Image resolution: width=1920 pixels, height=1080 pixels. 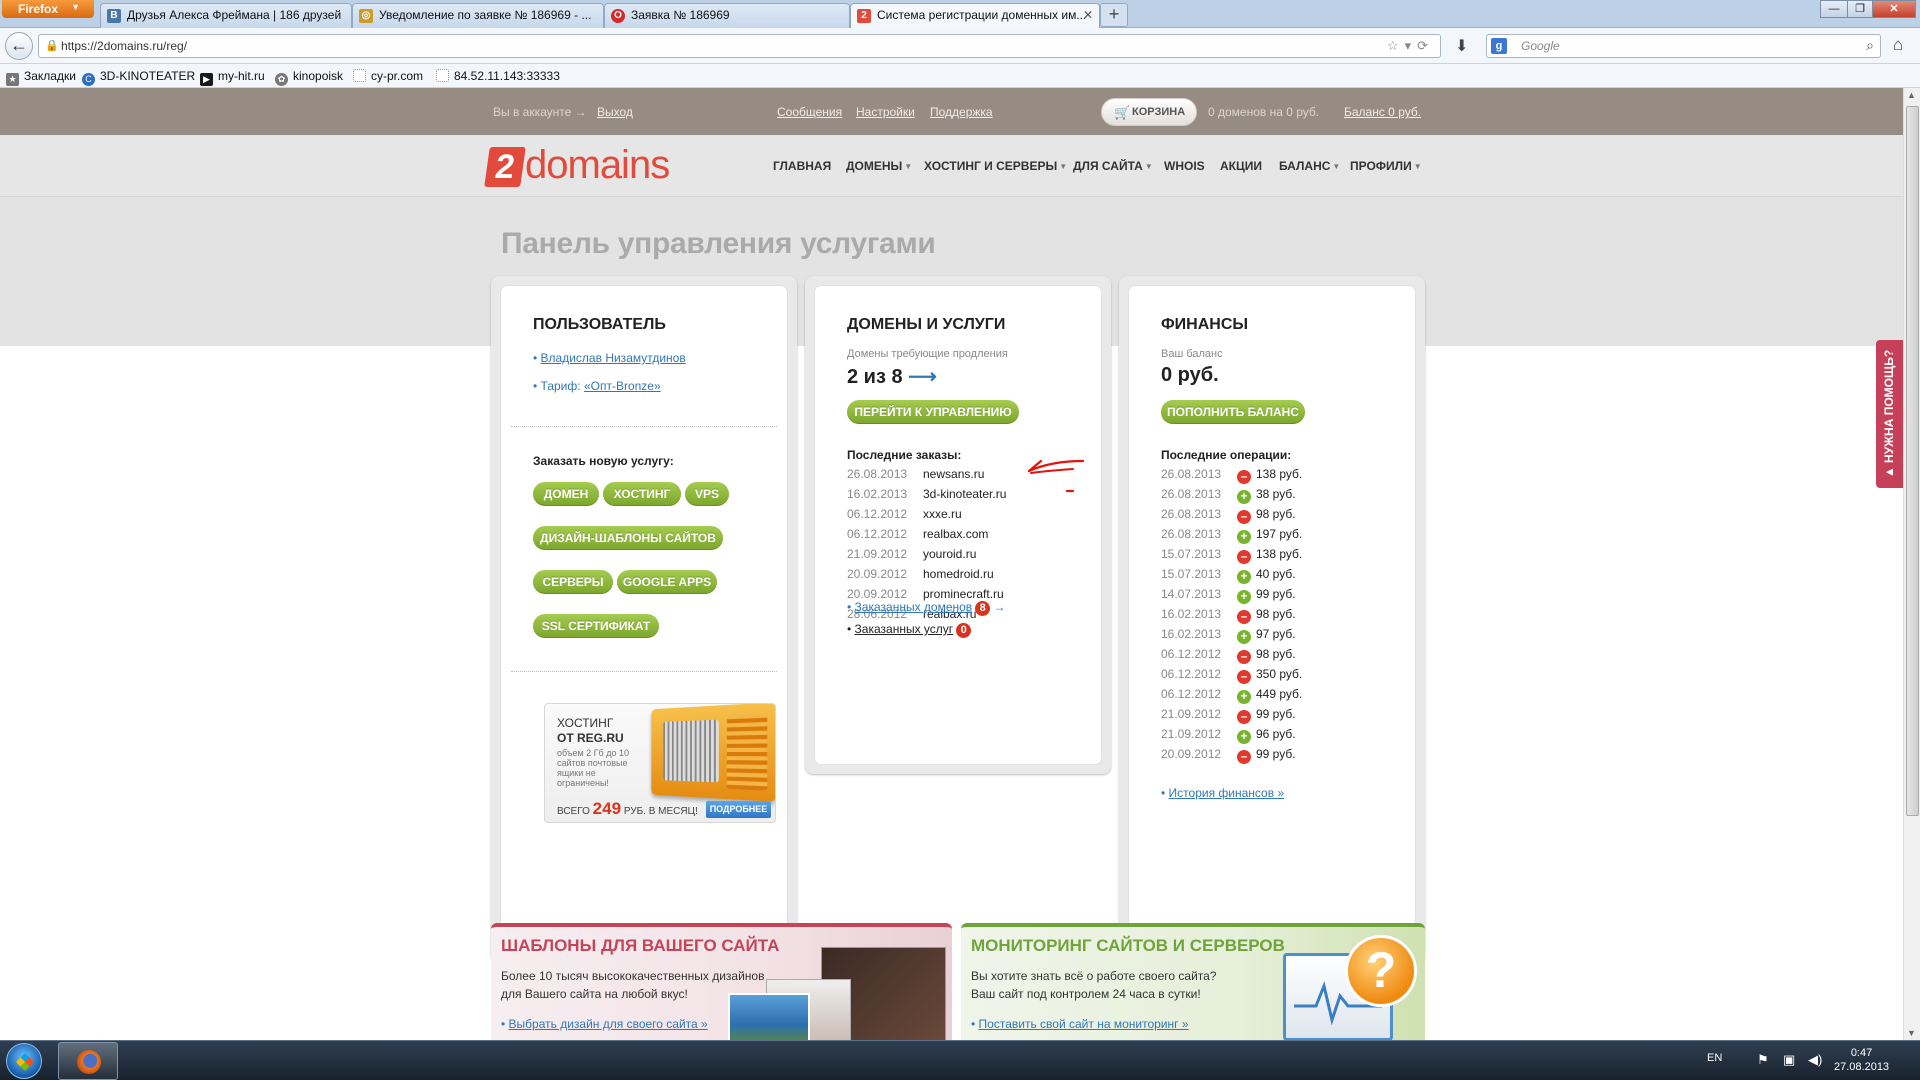 I want to click on ordered-domains-link: Заказанных доменов, so click(x=914, y=607).